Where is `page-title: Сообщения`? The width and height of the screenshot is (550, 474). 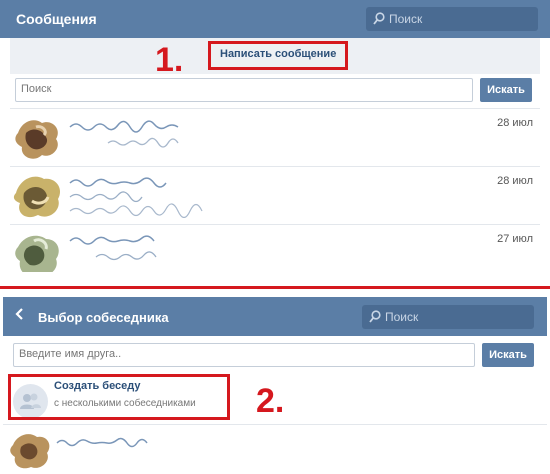
page-title: Сообщения is located at coordinates (56, 19).